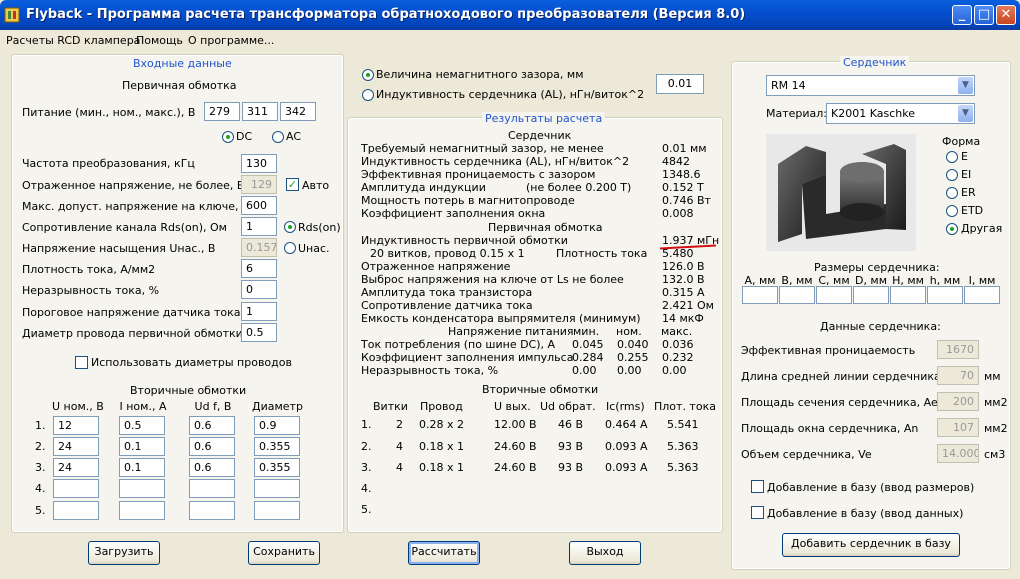 This screenshot has height=579, width=1020. Describe the element at coordinates (259, 311) in the screenshot. I see `threshold-input: 1` at that location.